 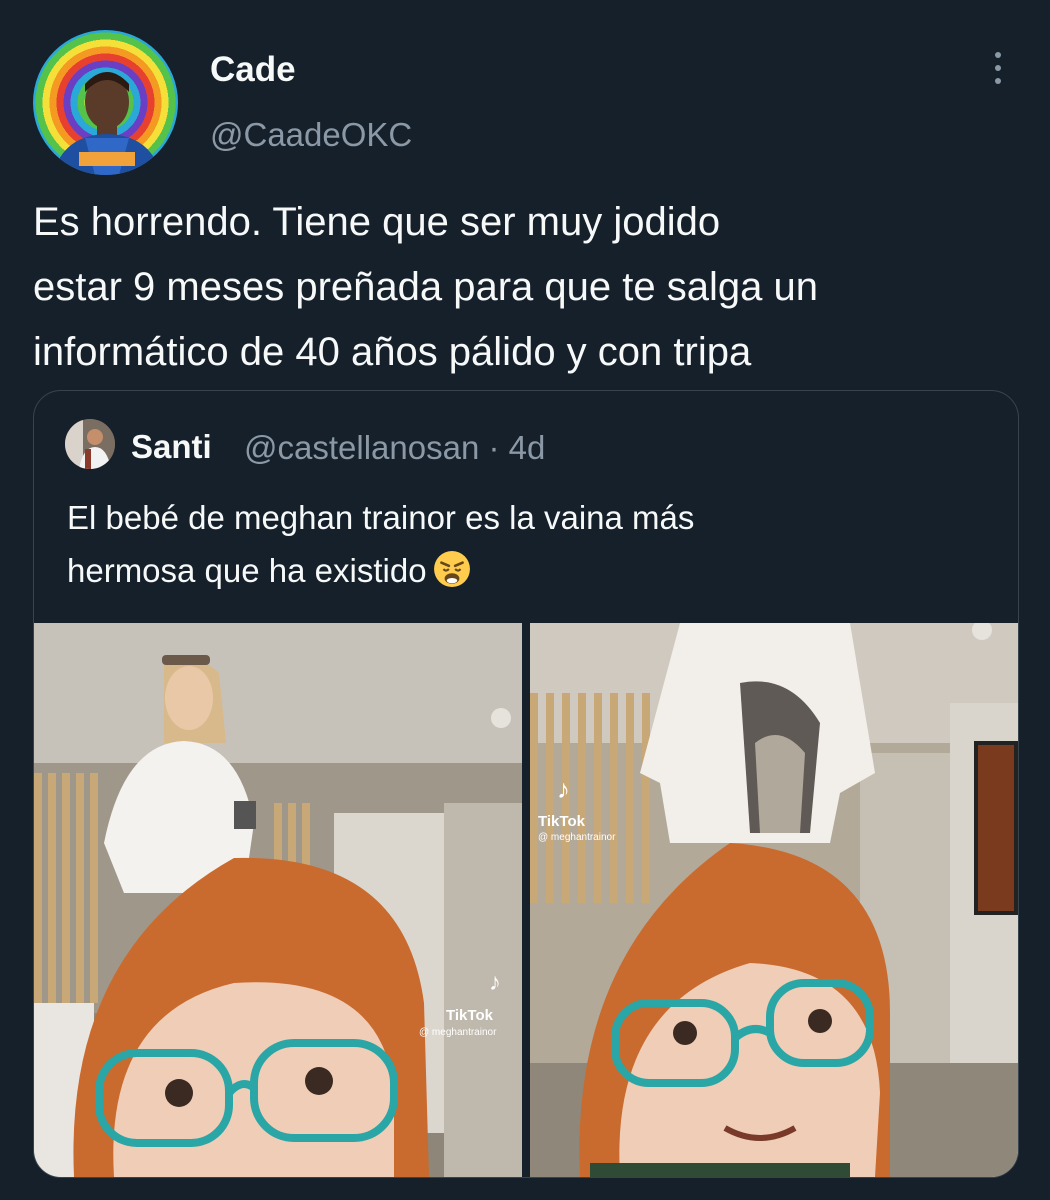 I want to click on quoted-author-display-name: Santi, so click(x=171, y=447).